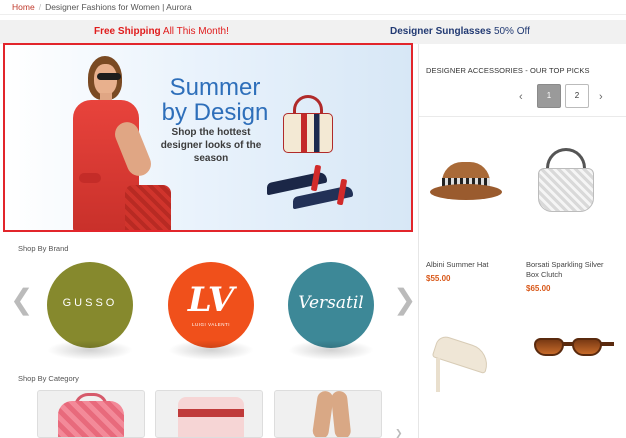 The height and width of the screenshot is (438, 626). Describe the element at coordinates (211, 324) in the screenshot. I see `brand-lv-label: LUIGI VALENTI` at that location.